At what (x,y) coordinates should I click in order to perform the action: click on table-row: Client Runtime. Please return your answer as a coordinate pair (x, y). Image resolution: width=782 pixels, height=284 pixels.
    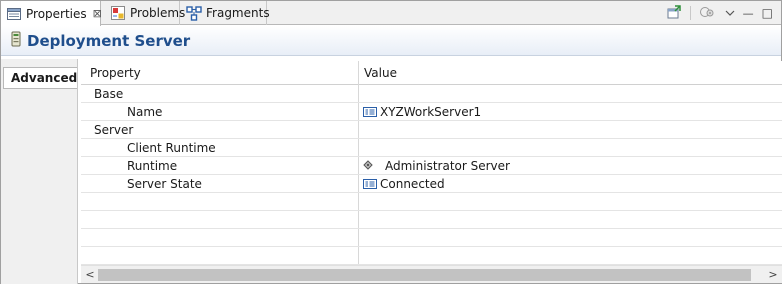
    Looking at the image, I should click on (431, 148).